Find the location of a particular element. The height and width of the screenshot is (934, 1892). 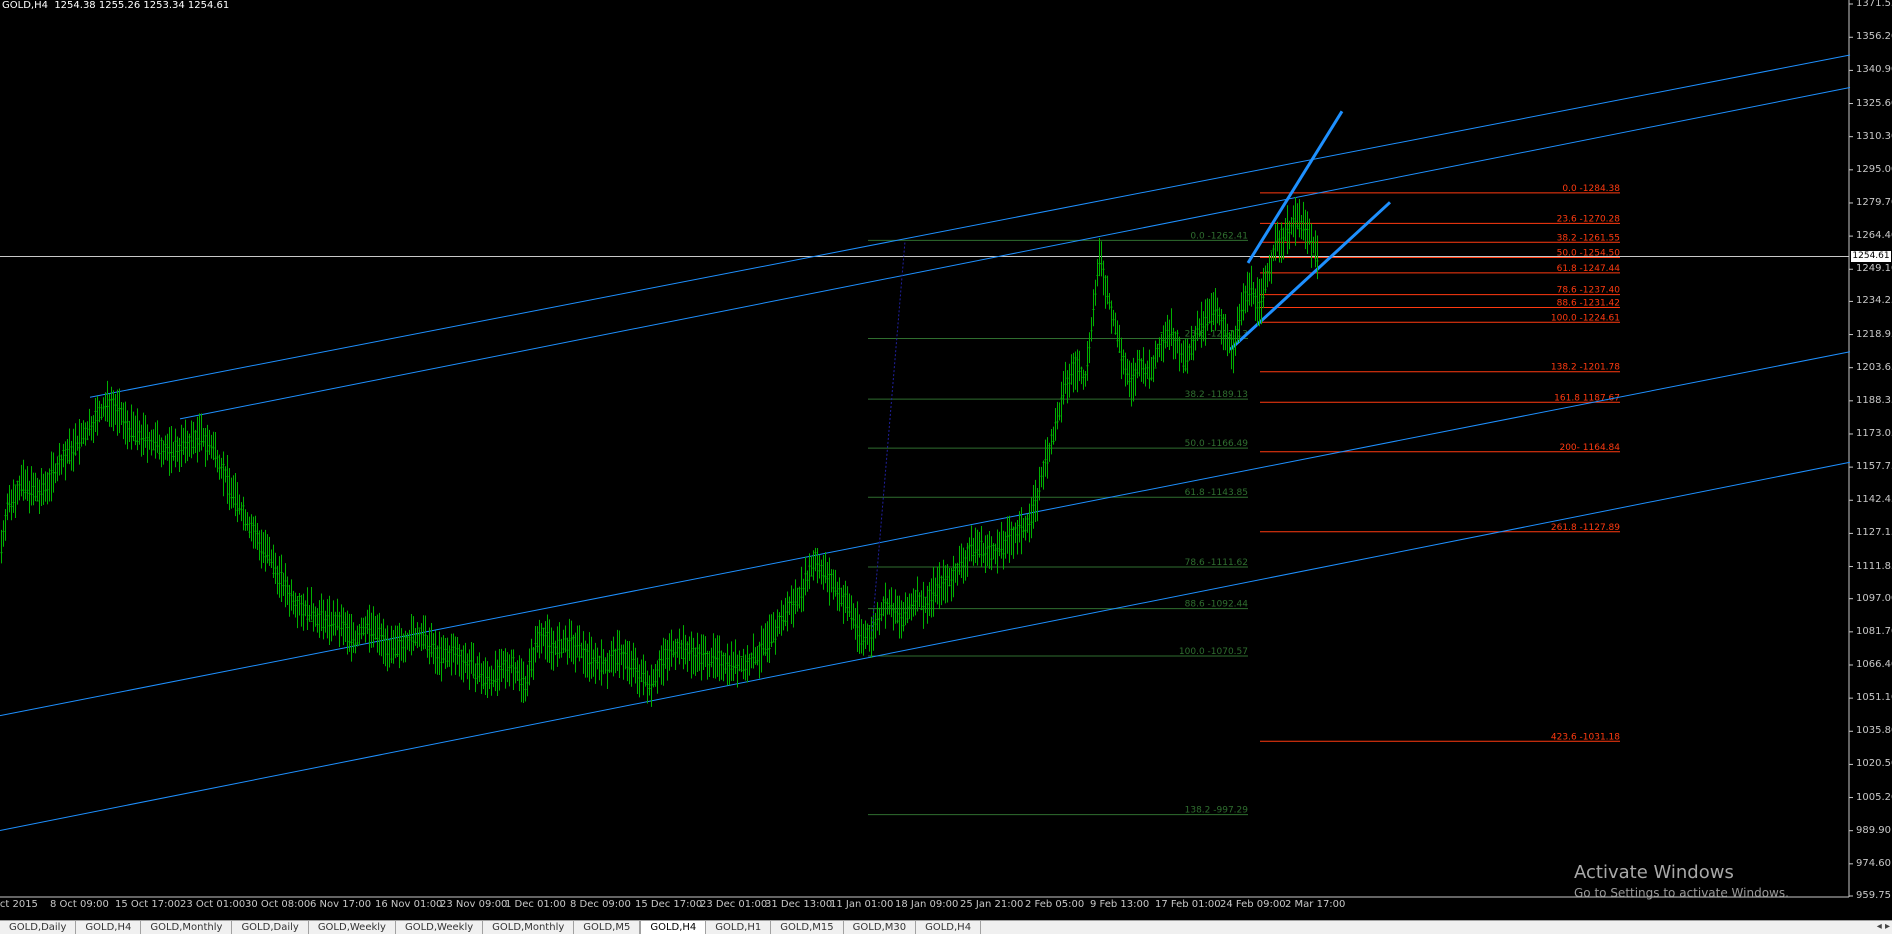

fib-red-level-label: 78.6 -1237.40 is located at coordinates (1589, 291).